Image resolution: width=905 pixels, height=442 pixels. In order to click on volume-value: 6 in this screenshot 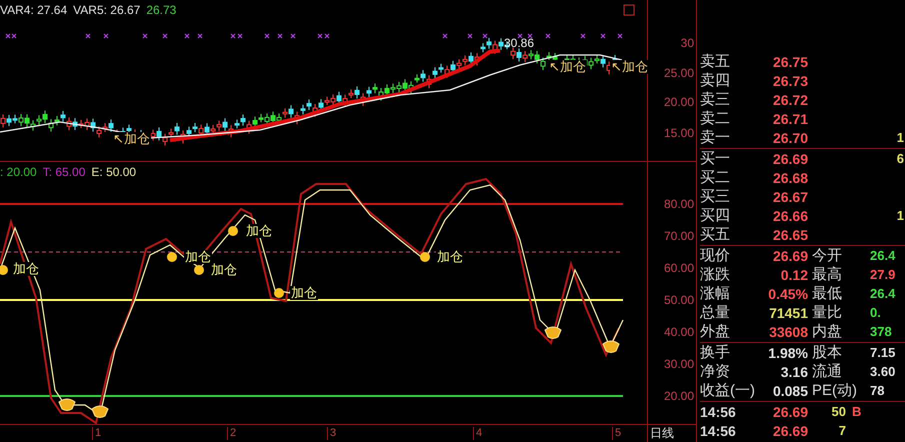, I will do `click(900, 158)`.